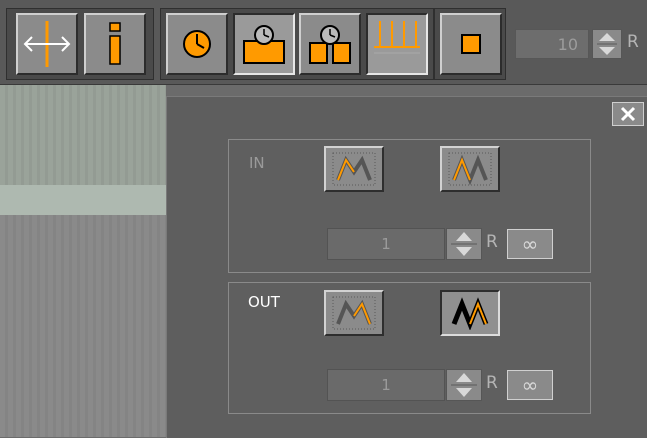 The height and width of the screenshot is (438, 647). I want to click on left-list-selected-row, so click(83, 200).